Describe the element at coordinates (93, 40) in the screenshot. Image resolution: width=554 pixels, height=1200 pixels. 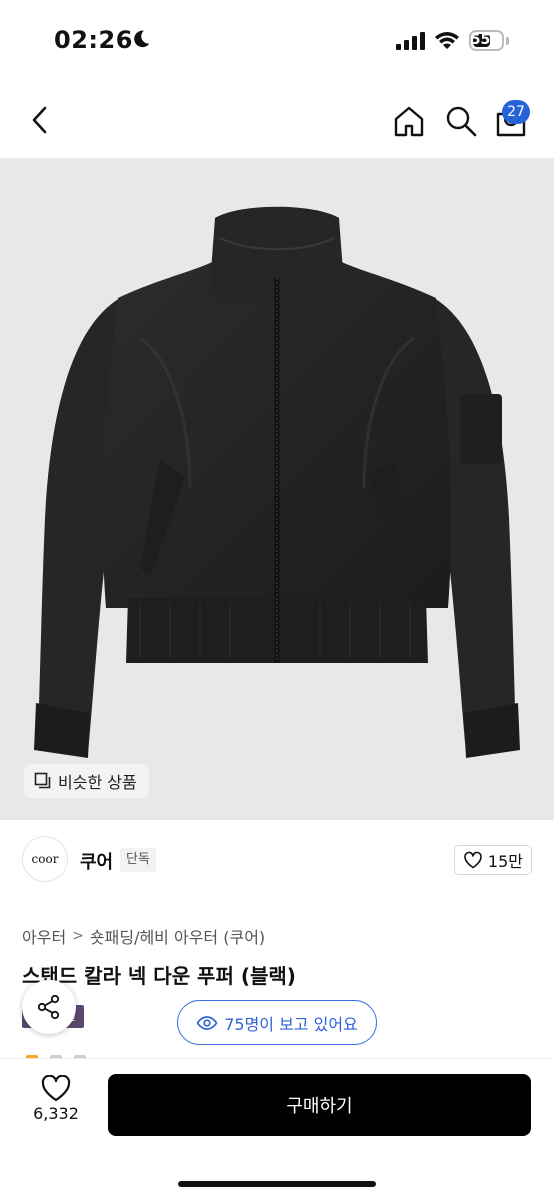
I see `status-time: 02:26` at that location.